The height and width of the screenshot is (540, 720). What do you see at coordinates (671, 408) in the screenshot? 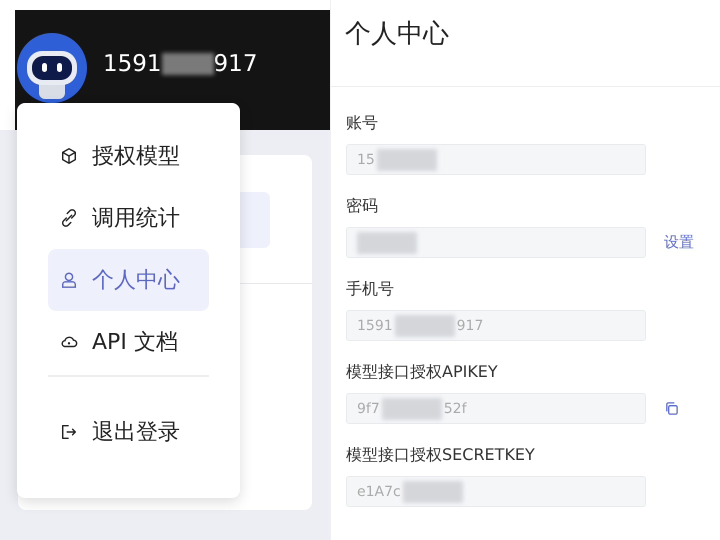
I see `copy-icon` at bounding box center [671, 408].